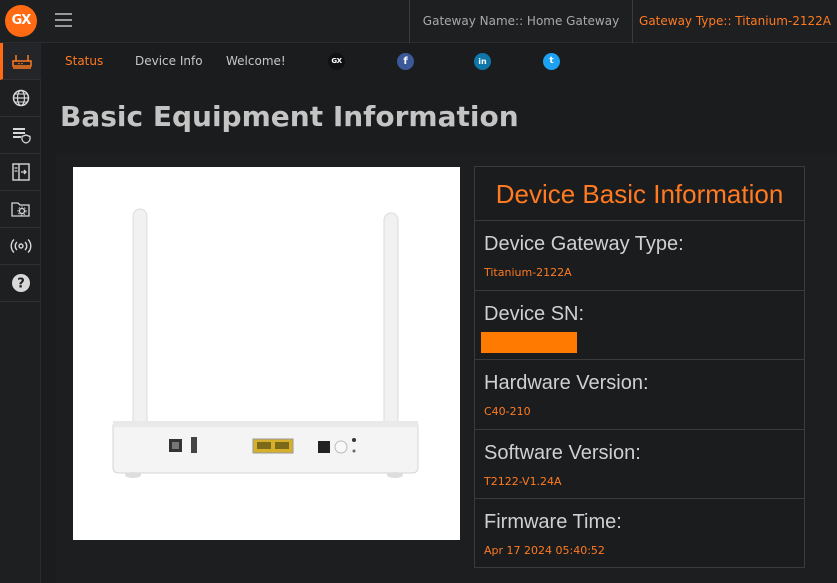 Image resolution: width=837 pixels, height=583 pixels. What do you see at coordinates (639, 256) in the screenshot?
I see `info-row-gateway-type: Device Gateway Type: Titanium-2122A` at bounding box center [639, 256].